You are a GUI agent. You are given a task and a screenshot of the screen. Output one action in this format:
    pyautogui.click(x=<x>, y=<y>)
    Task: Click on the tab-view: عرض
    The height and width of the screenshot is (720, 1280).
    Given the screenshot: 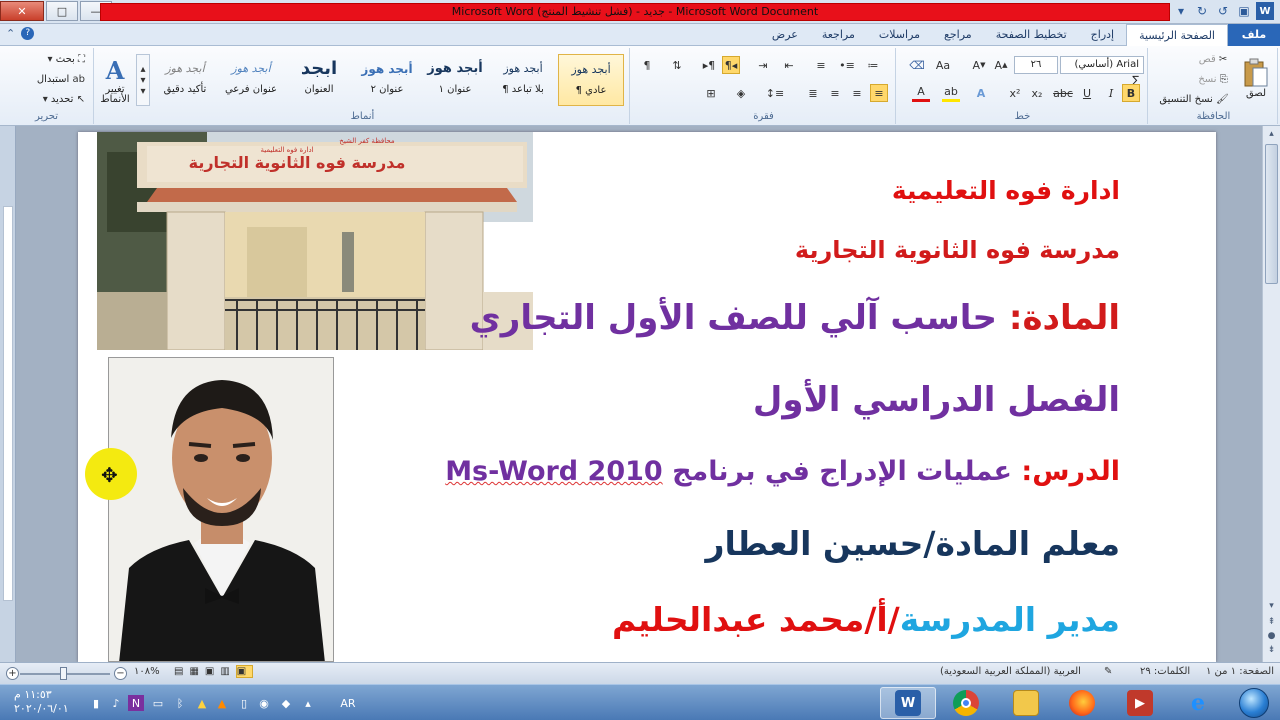 What is the action you would take?
    pyautogui.click(x=785, y=35)
    